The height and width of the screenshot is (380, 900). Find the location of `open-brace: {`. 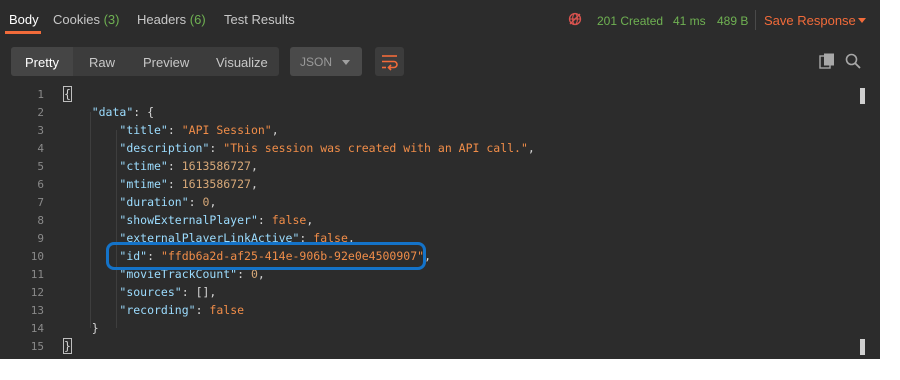

open-brace: { is located at coordinates (67, 94).